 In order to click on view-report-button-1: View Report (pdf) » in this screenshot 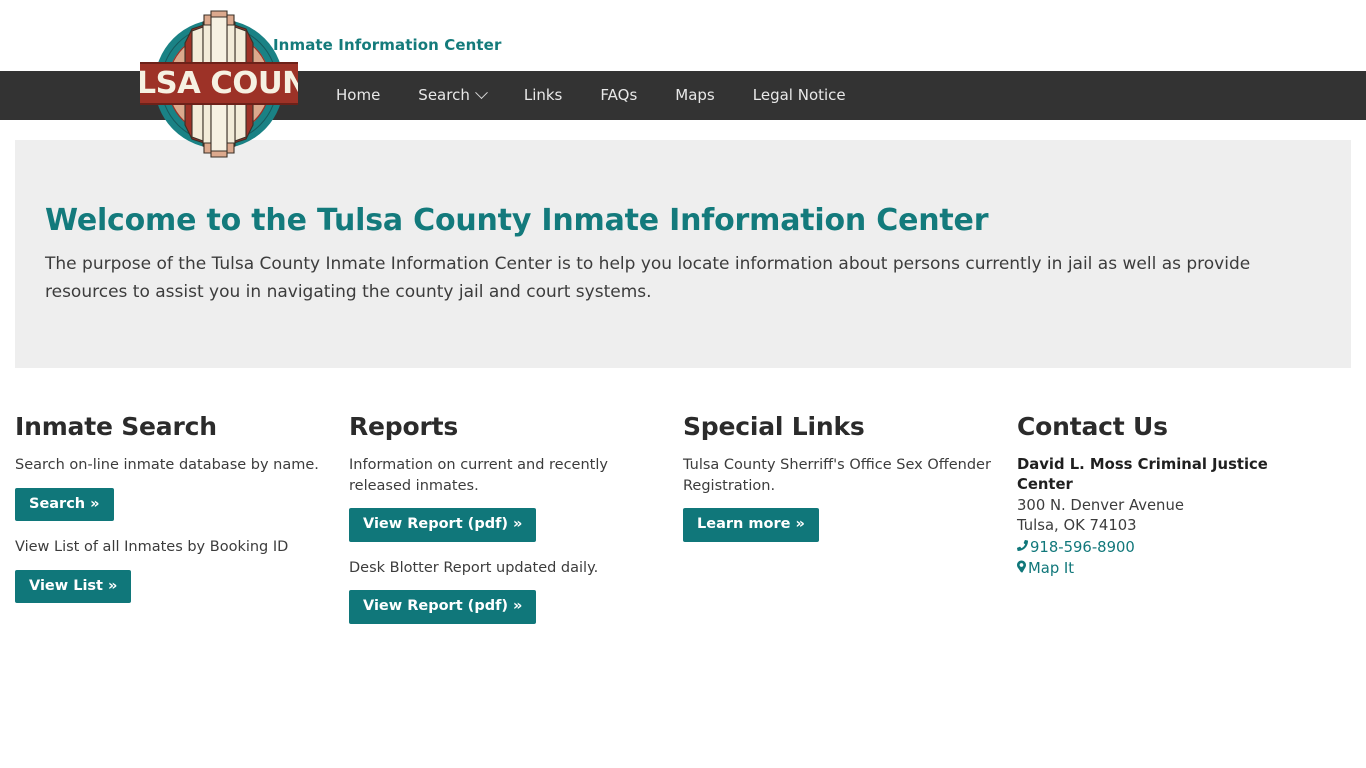, I will do `click(443, 525)`.